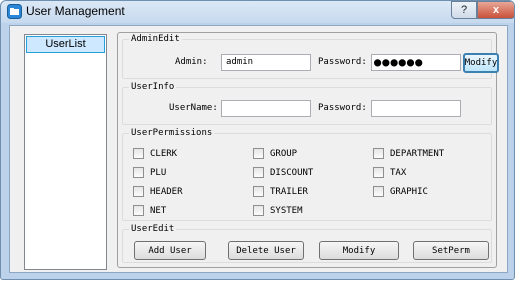 This screenshot has width=517, height=282. I want to click on checkbox-label: CLERK, so click(164, 153).